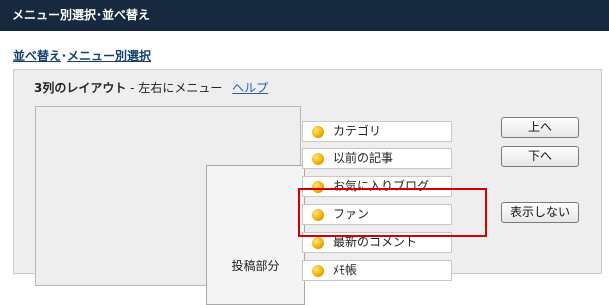  What do you see at coordinates (255, 235) in the screenshot?
I see `post-area: 投稿部分` at bounding box center [255, 235].